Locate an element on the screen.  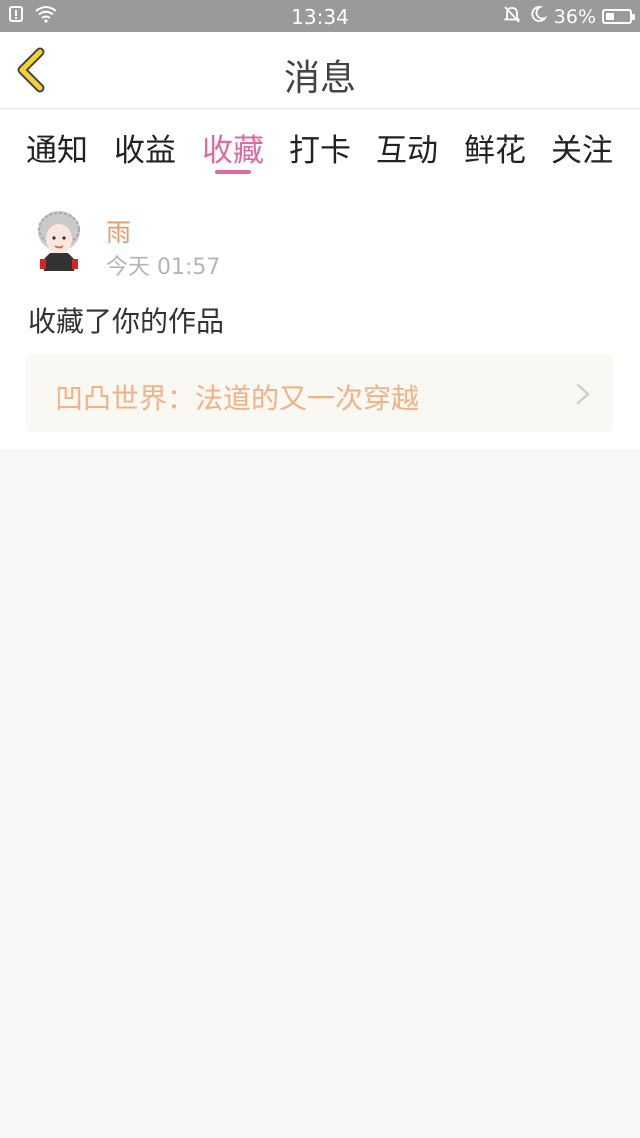
page-title: 消息 is located at coordinates (319, 78).